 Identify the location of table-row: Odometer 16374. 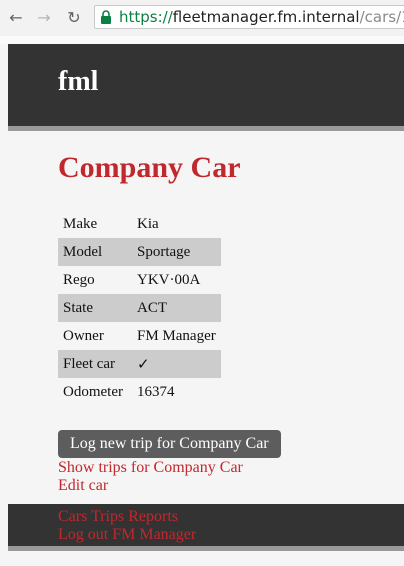
(139, 392).